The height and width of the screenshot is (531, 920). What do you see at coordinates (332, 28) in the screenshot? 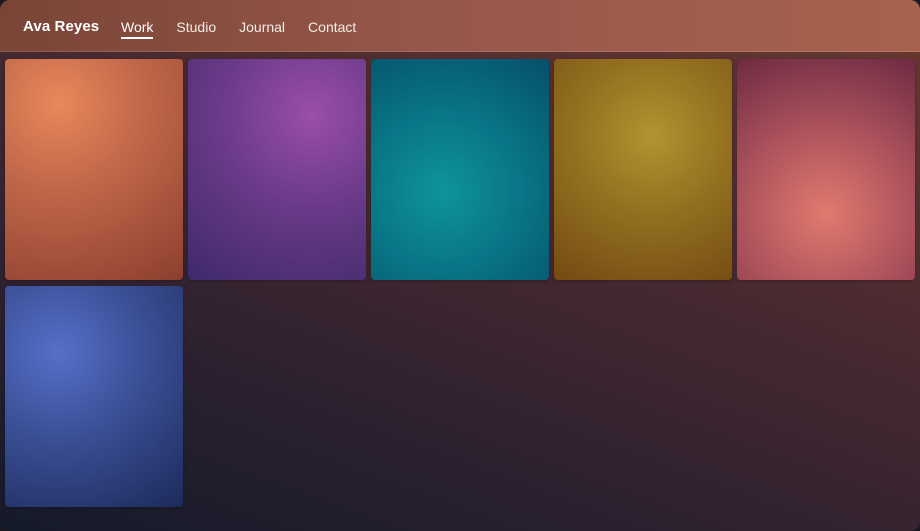
I see `nav-link-contact: Contact` at bounding box center [332, 28].